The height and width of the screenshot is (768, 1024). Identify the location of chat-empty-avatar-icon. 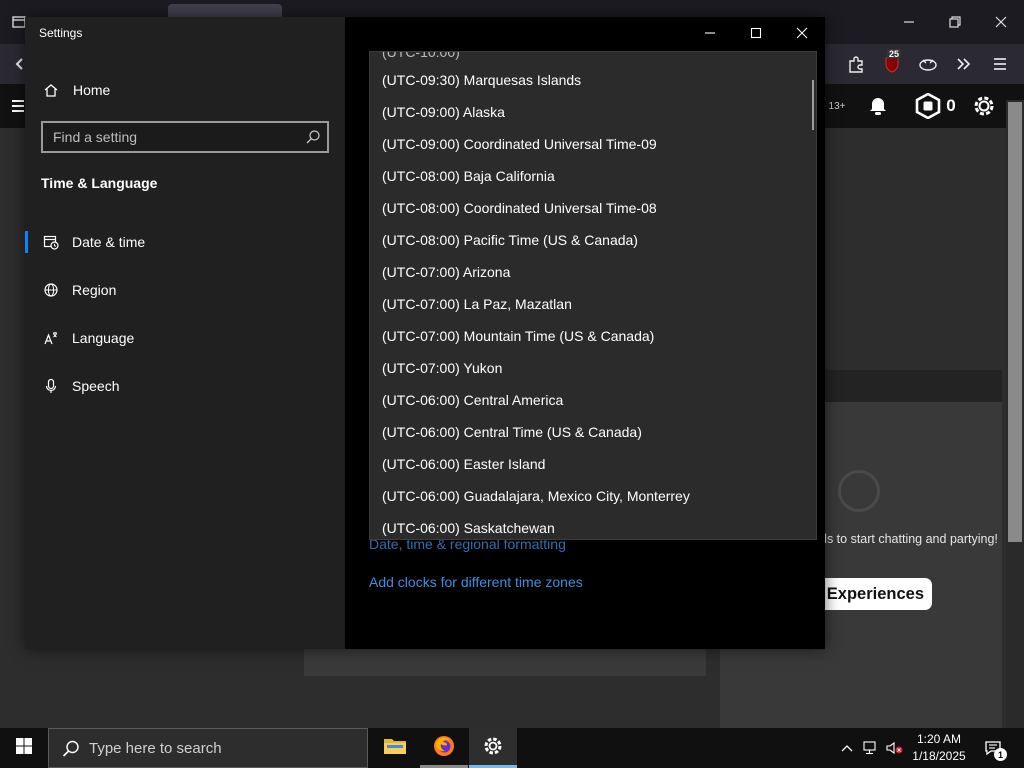
(859, 491).